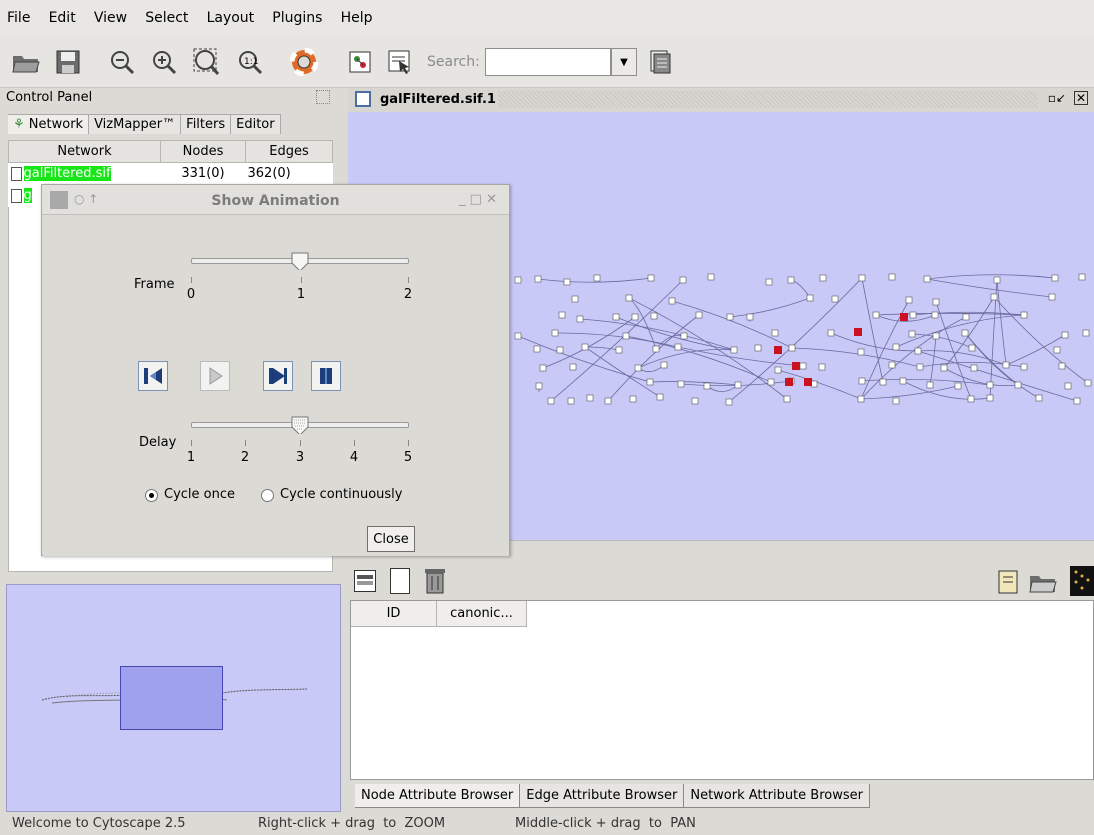 The width and height of the screenshot is (1094, 835). What do you see at coordinates (62, 18) in the screenshot?
I see `menu-edit: Edit` at bounding box center [62, 18].